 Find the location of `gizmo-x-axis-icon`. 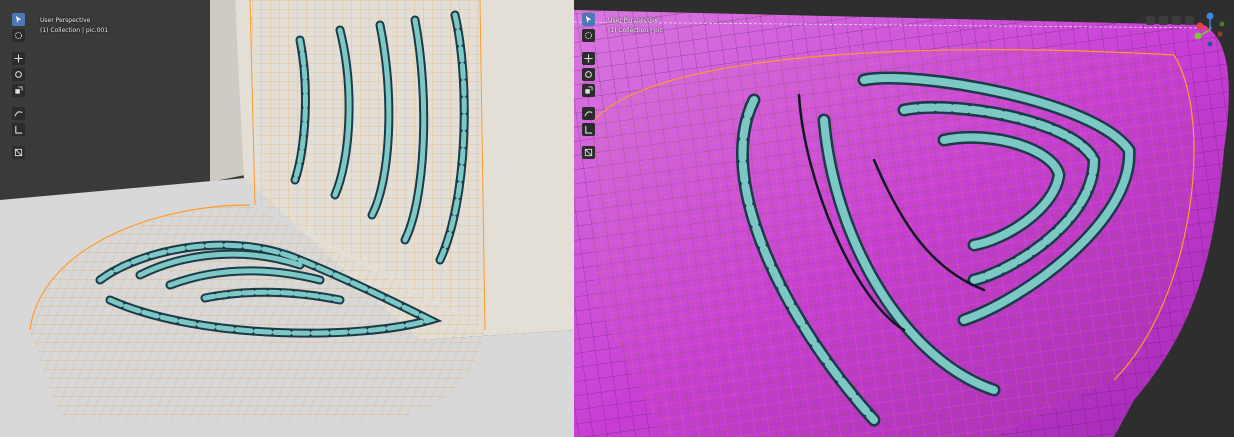

gizmo-x-axis-icon is located at coordinates (1200, 26).